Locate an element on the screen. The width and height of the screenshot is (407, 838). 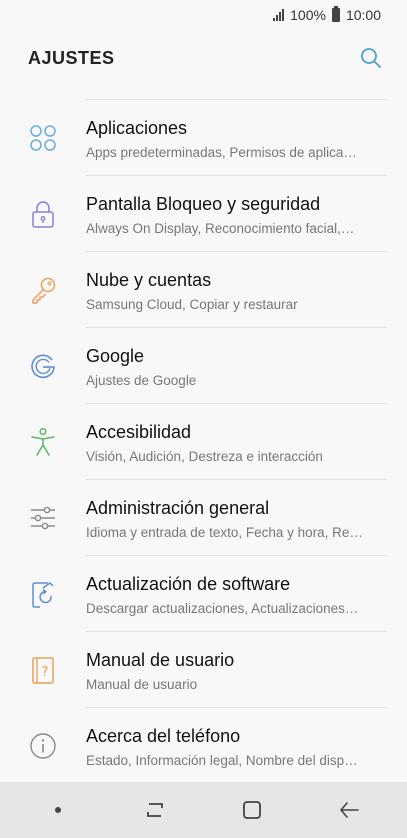
settings-item-label: Google is located at coordinates (115, 356).